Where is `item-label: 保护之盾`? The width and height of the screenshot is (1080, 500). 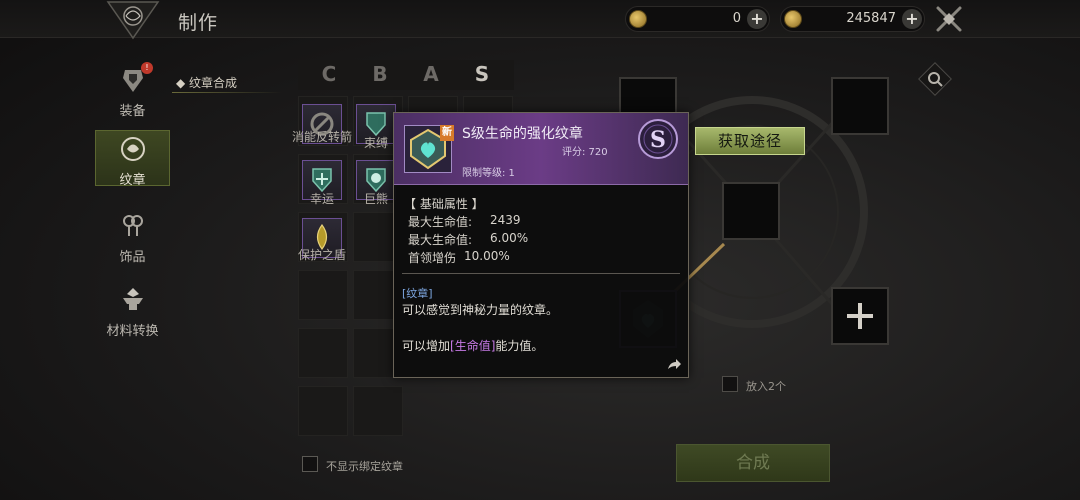 item-label: 保护之盾 is located at coordinates (321, 255).